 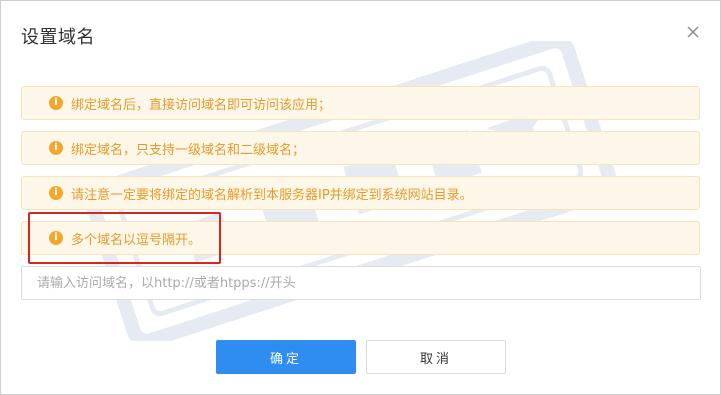 What do you see at coordinates (188, 150) in the screenshot?
I see `notice-text: 绑定域名，只支持一级域名和二级域名；` at bounding box center [188, 150].